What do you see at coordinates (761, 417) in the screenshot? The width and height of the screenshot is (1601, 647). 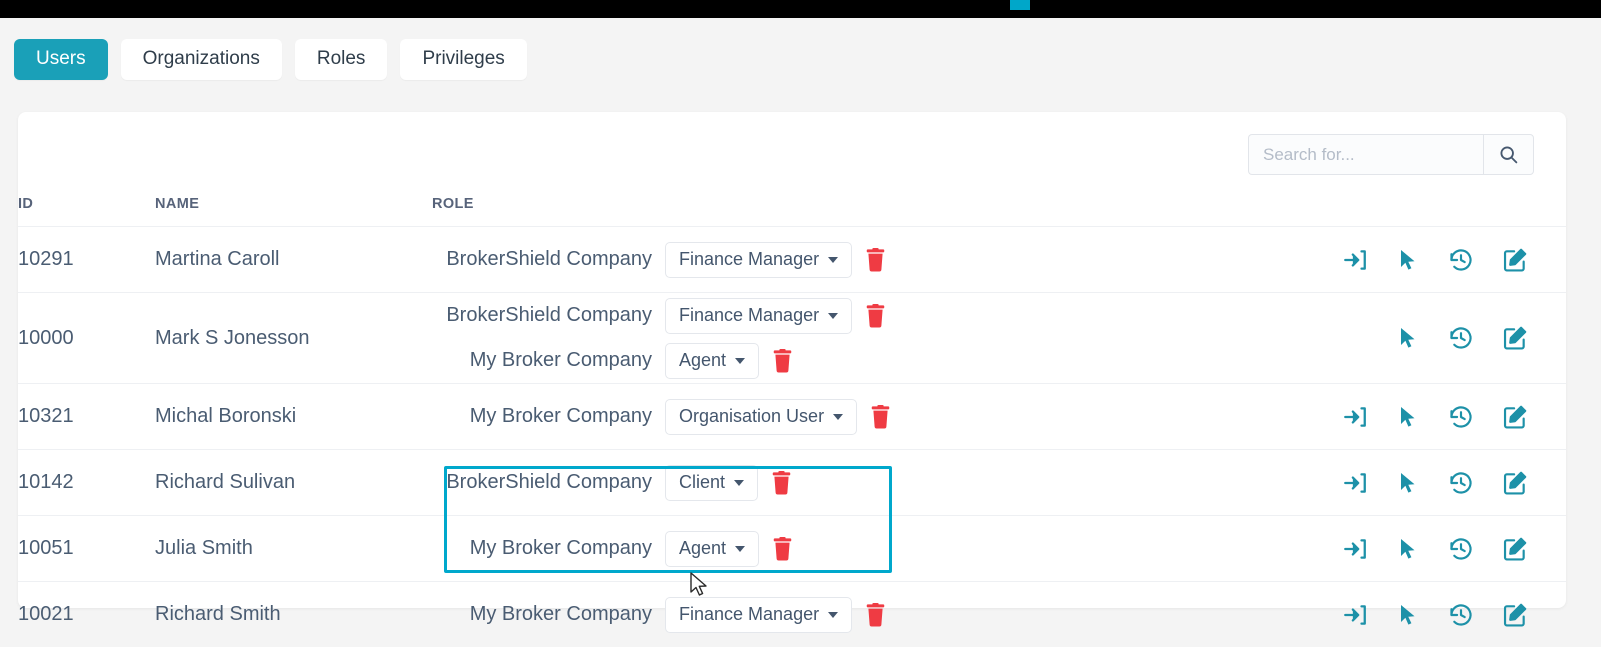 I see `role-dropdown: Organisation User` at bounding box center [761, 417].